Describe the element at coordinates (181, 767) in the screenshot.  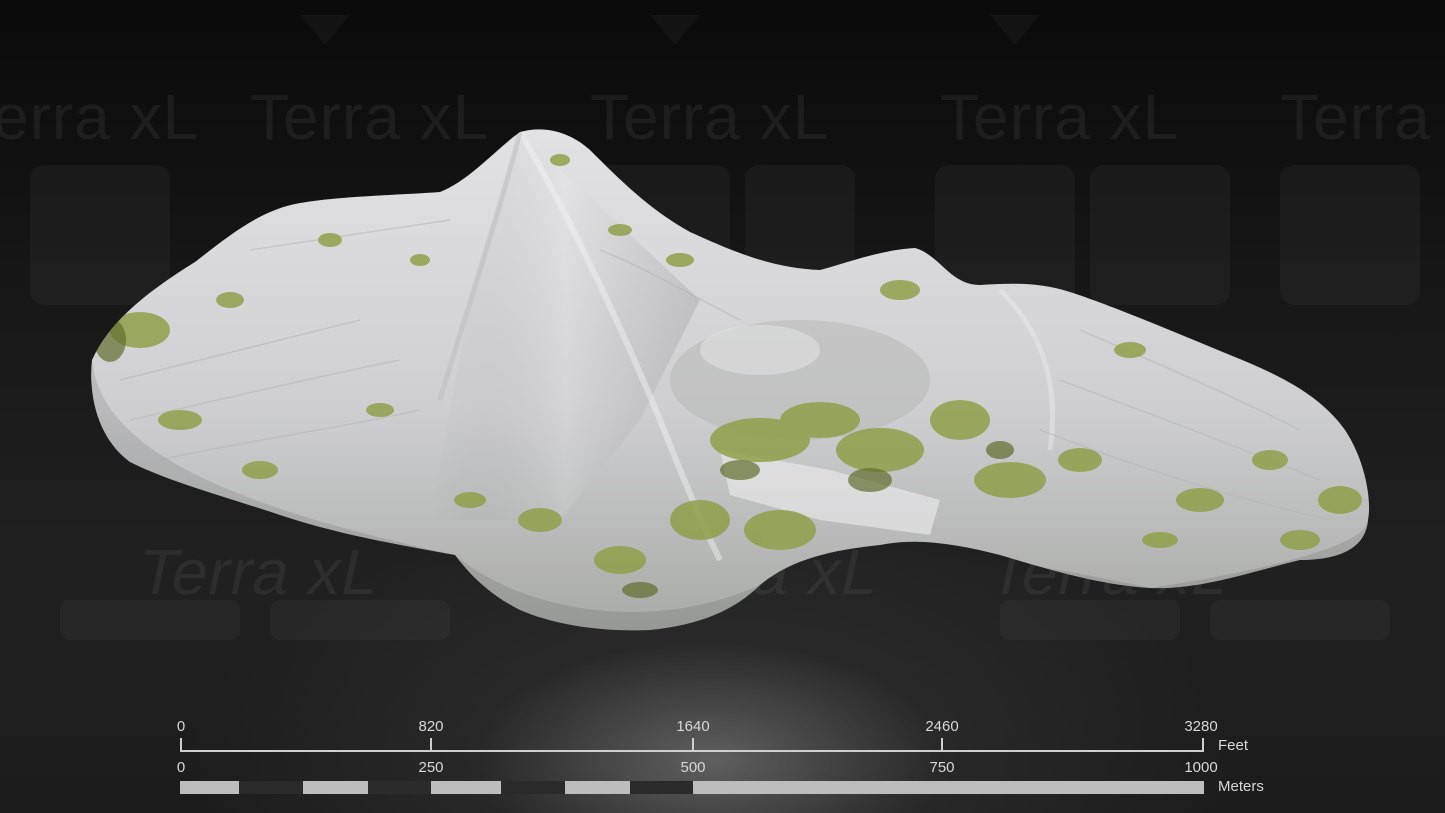
I see `meters-tick-label: 0` at that location.